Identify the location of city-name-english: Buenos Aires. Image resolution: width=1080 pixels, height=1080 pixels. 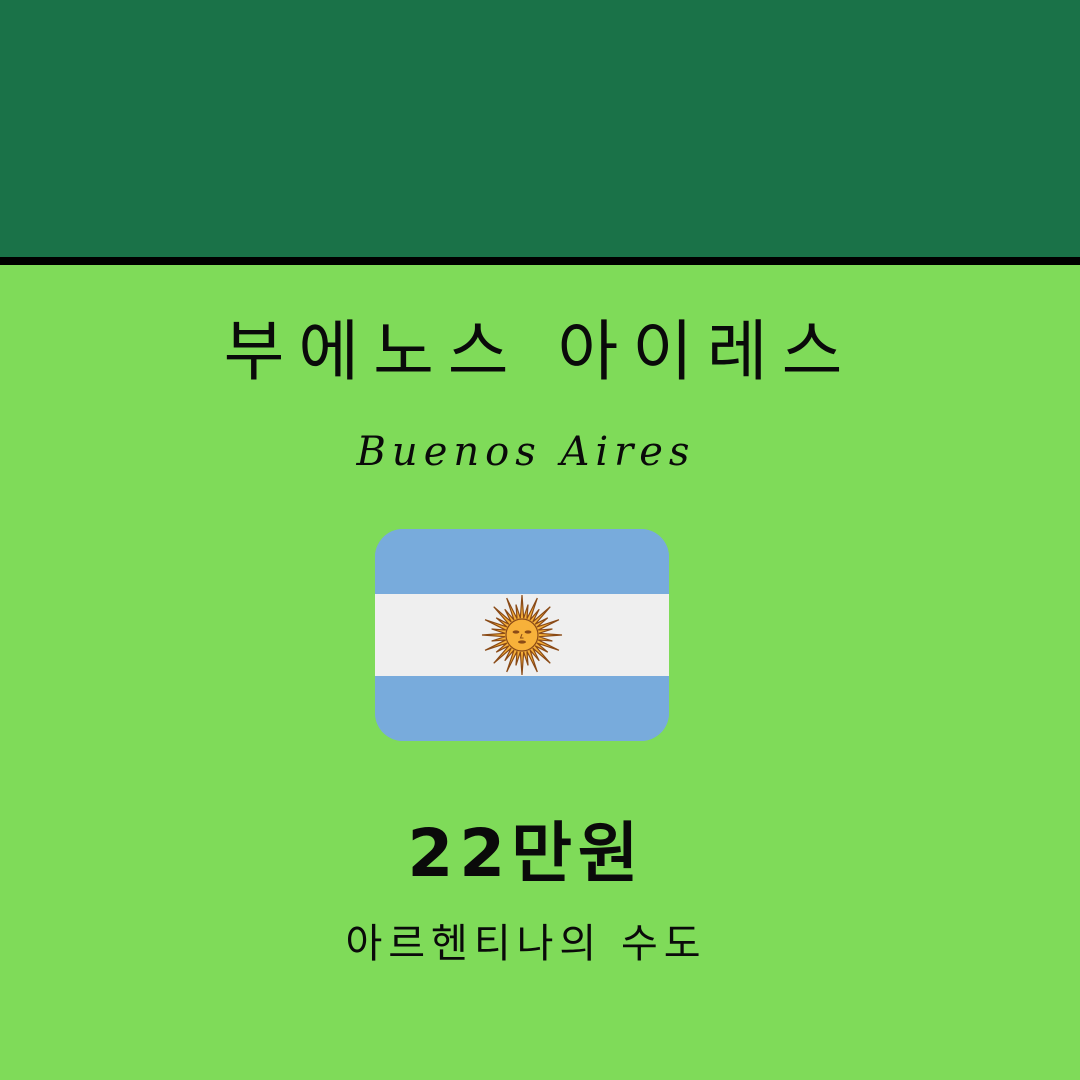
(526, 452).